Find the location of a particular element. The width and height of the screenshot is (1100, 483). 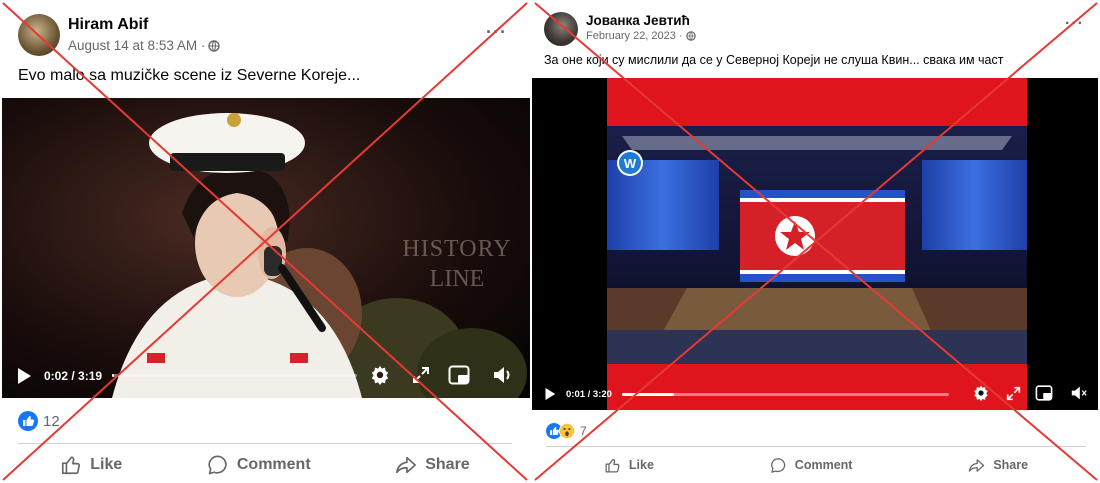

watermark-line-1: HISTORY is located at coordinates (456, 249).